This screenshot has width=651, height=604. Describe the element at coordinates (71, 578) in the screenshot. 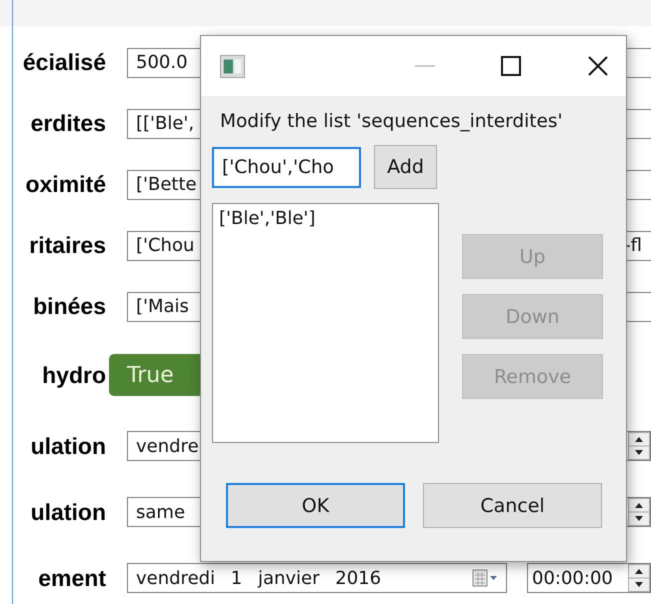

I see `field-label: ement` at that location.